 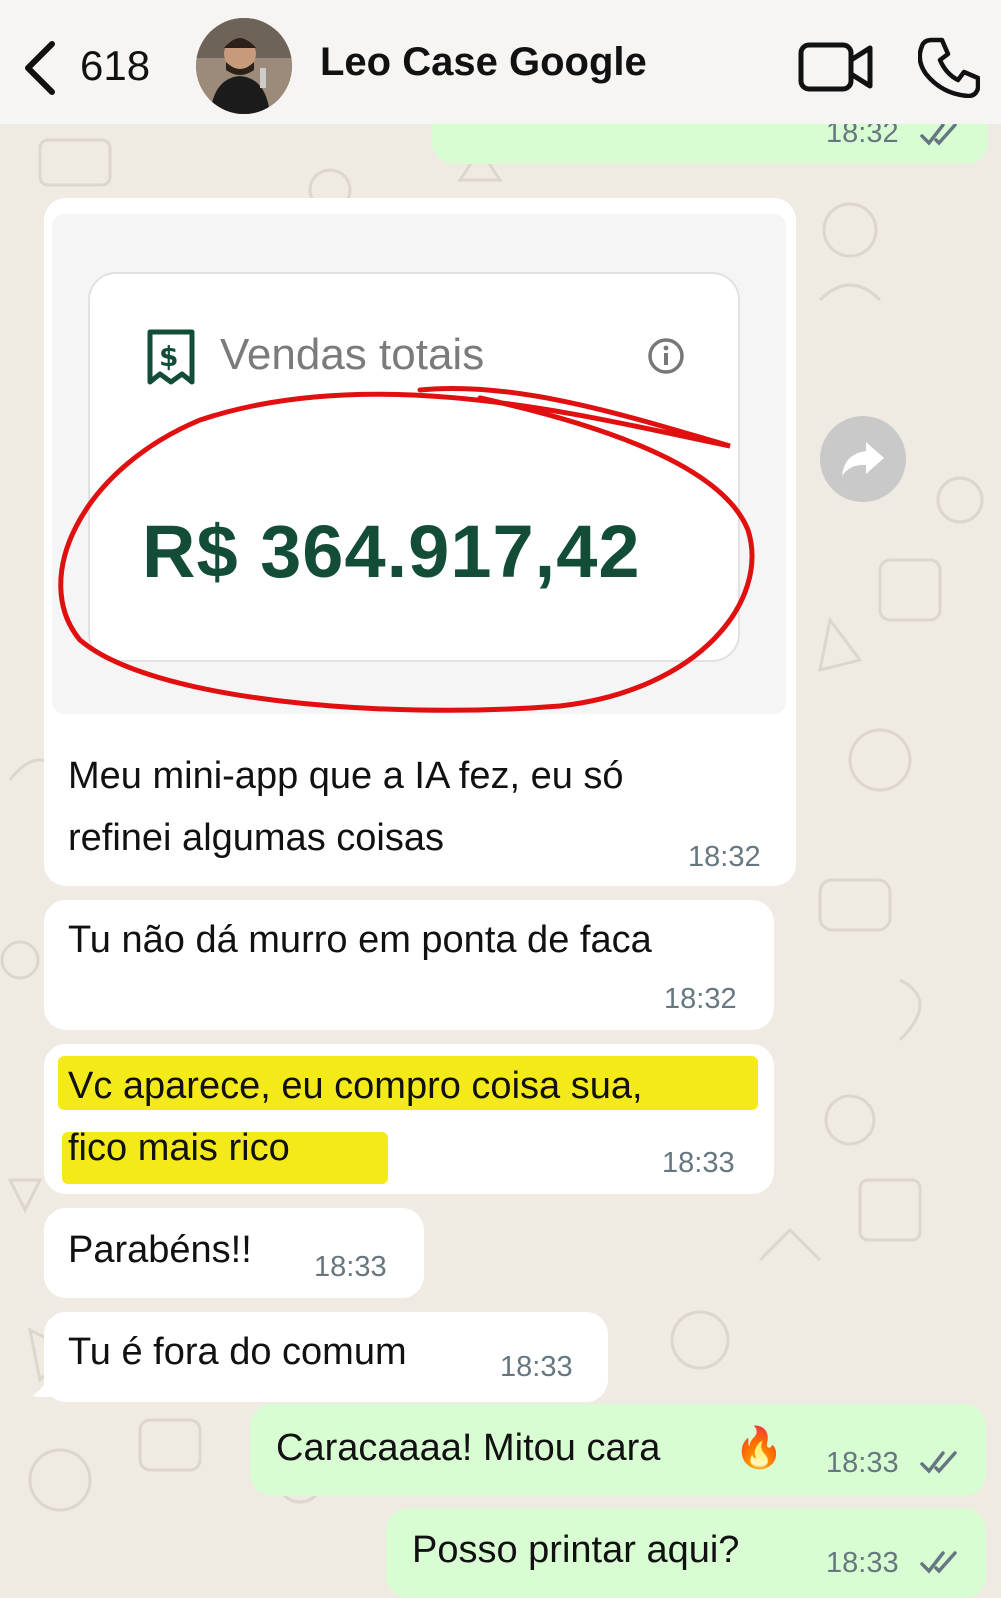 What do you see at coordinates (160, 1250) in the screenshot?
I see `message-text: Parabéns!!` at bounding box center [160, 1250].